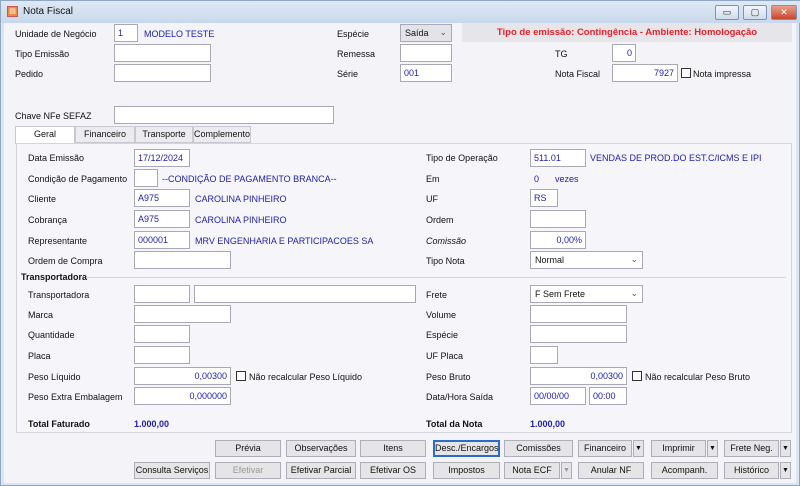 This screenshot has width=800, height=486. What do you see at coordinates (42, 199) in the screenshot?
I see `cliente-label: Cliente` at bounding box center [42, 199].